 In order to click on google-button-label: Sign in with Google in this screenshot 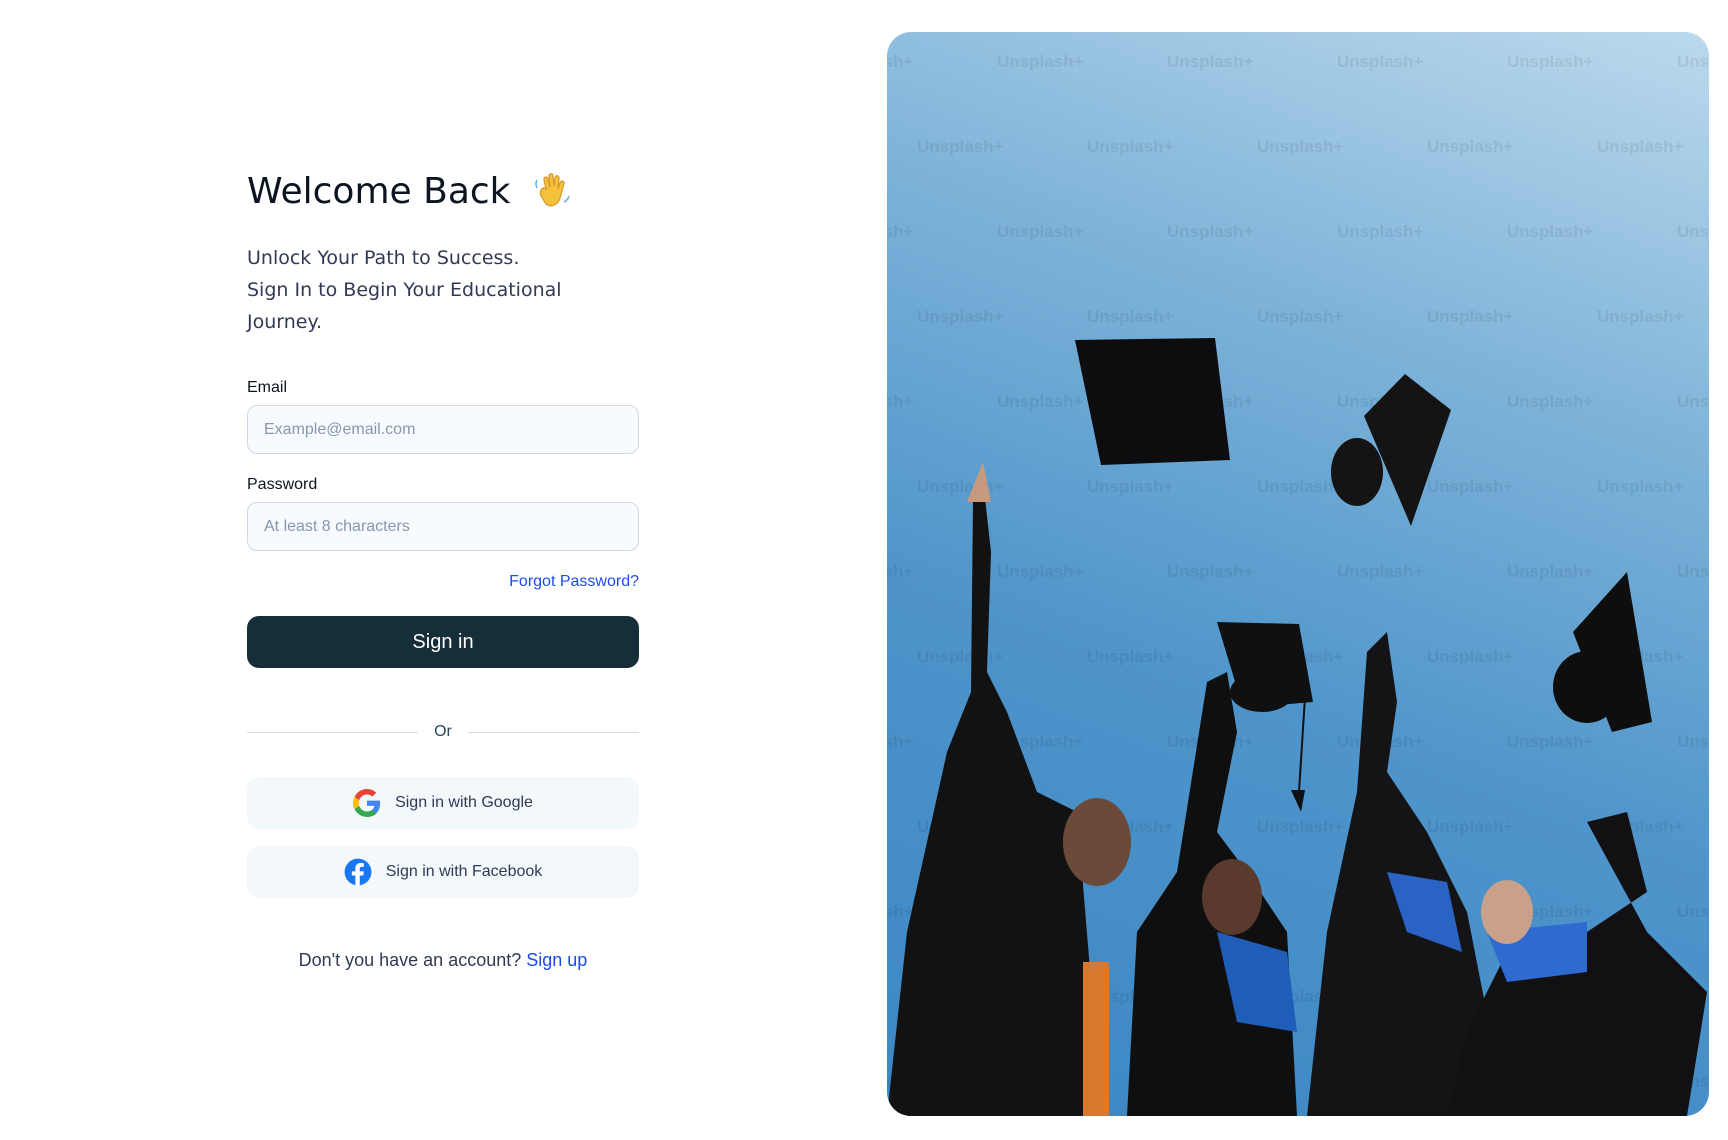, I will do `click(464, 802)`.